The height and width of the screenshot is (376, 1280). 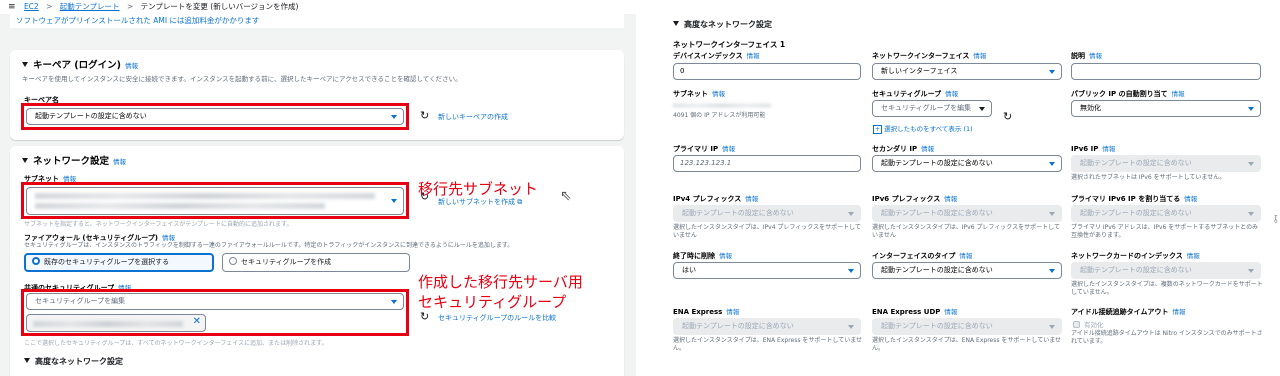 I want to click on ipv6-prefix-select: 起動テンプレートの設定に含めない, so click(x=967, y=213).